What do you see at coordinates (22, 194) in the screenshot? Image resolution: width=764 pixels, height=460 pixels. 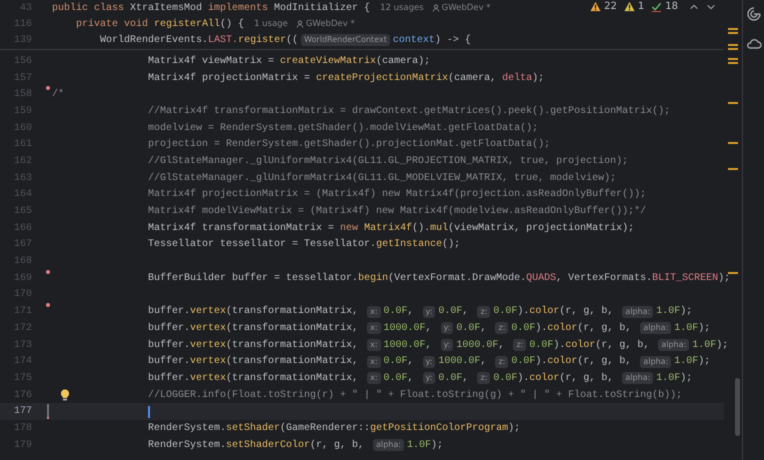 I see `line-number: 164` at bounding box center [22, 194].